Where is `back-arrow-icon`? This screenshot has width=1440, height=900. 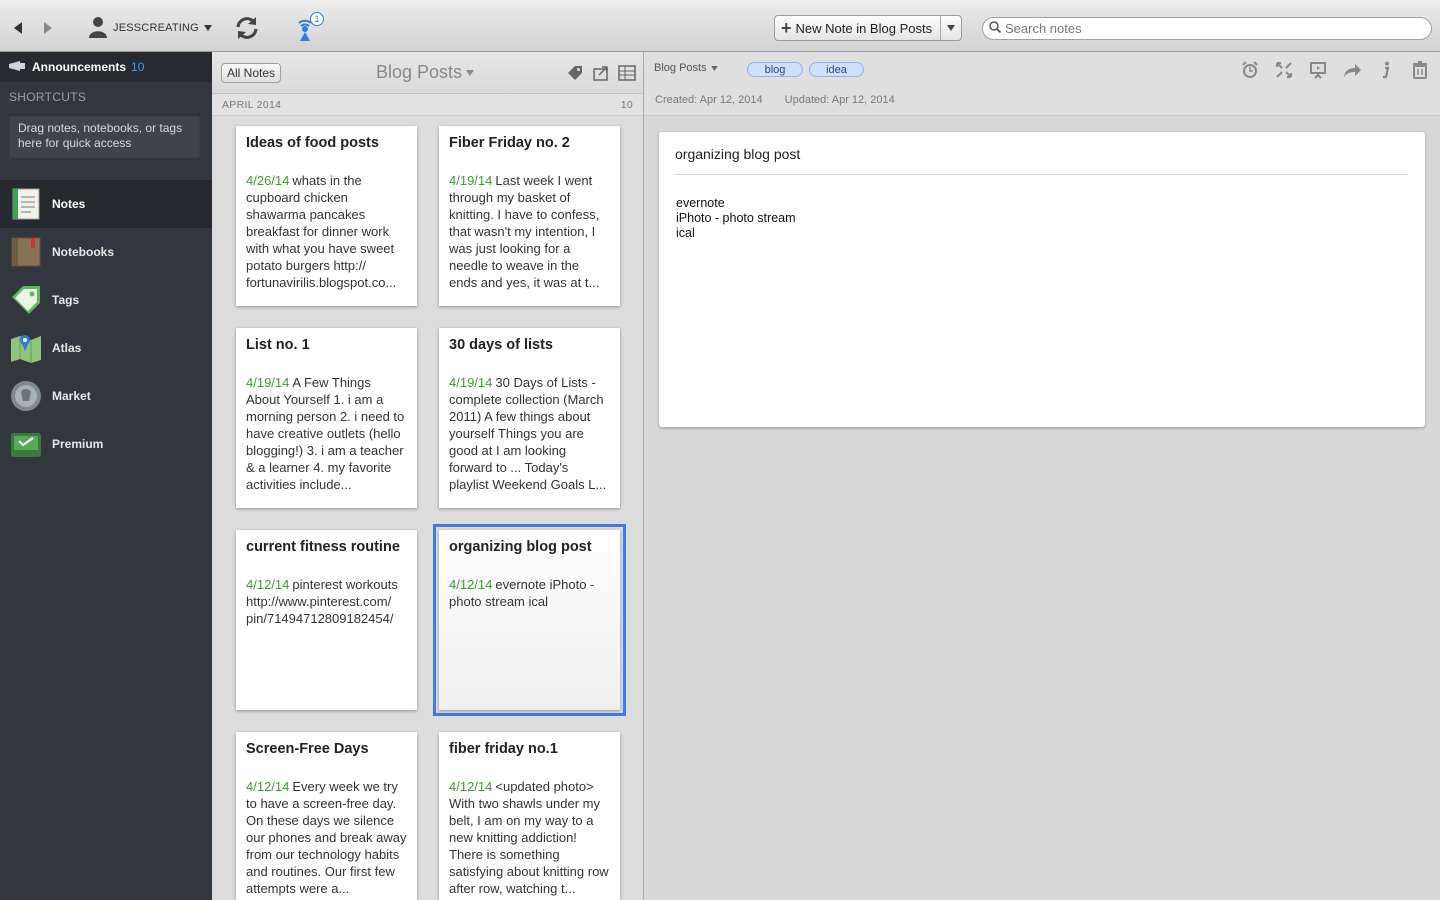 back-arrow-icon is located at coordinates (18, 28).